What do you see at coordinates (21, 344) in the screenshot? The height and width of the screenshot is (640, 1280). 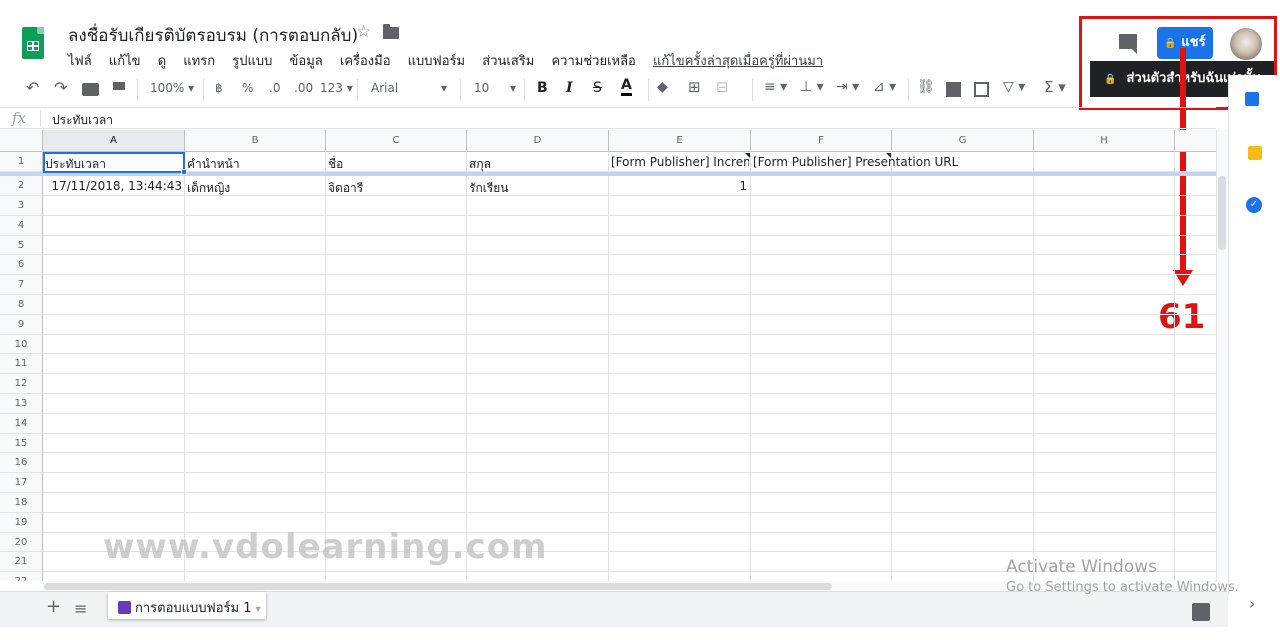 I see `row-header-10: 10` at bounding box center [21, 344].